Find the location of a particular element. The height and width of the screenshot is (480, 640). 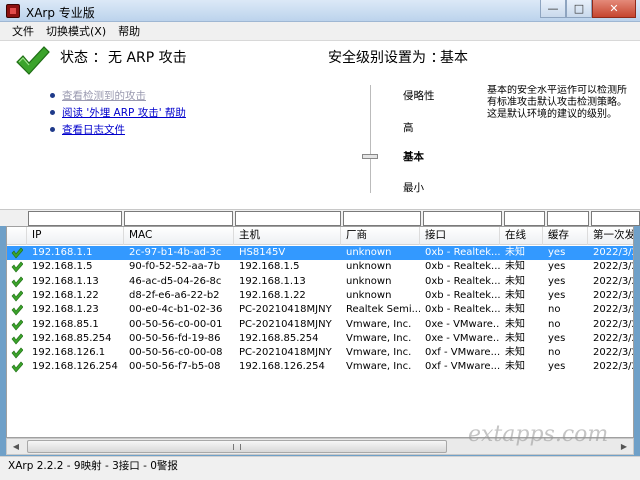

header-host: 主机 is located at coordinates (287, 236).